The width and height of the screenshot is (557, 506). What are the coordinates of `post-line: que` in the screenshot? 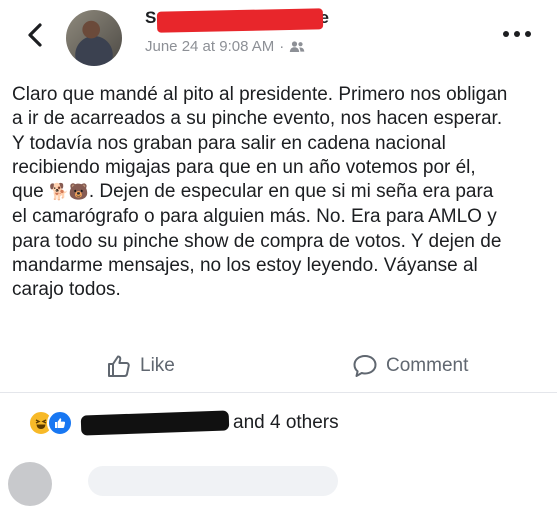 It's located at (28, 192).